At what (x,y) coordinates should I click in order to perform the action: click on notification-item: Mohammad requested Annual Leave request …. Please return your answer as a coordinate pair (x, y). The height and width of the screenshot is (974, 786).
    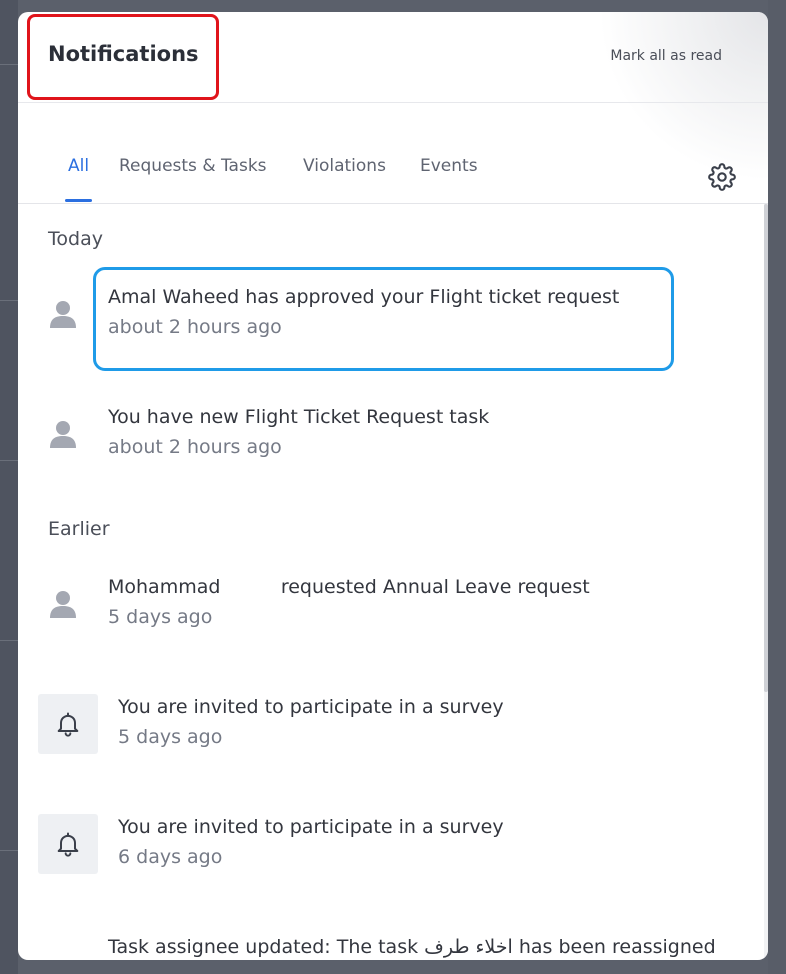
    Looking at the image, I should click on (388, 610).